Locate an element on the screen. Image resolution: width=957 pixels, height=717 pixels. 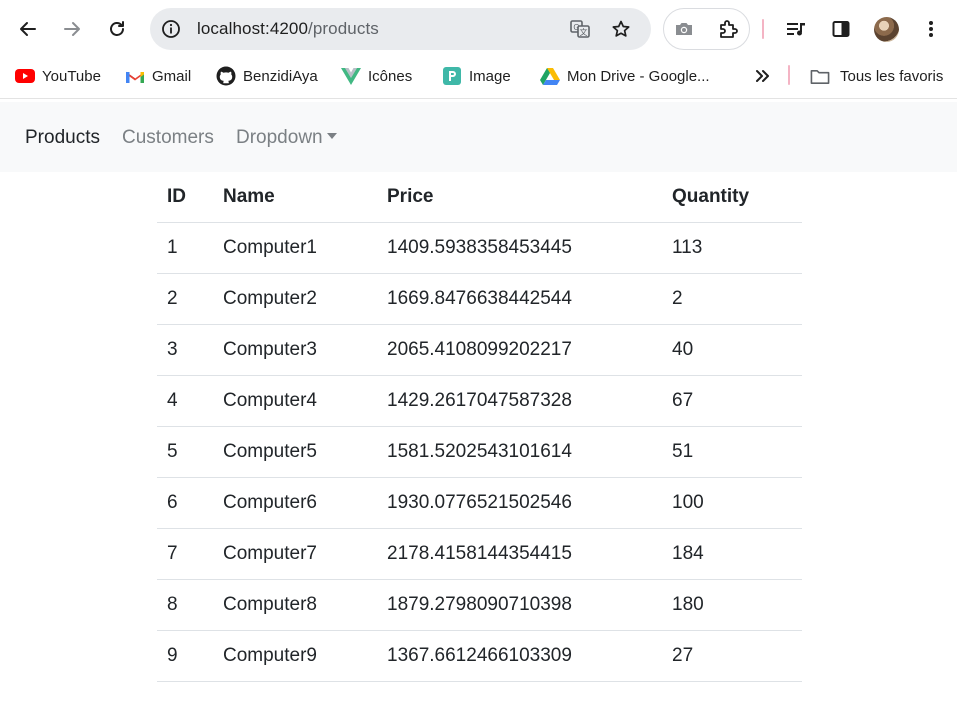
cell-name: Computer8 is located at coordinates (295, 605).